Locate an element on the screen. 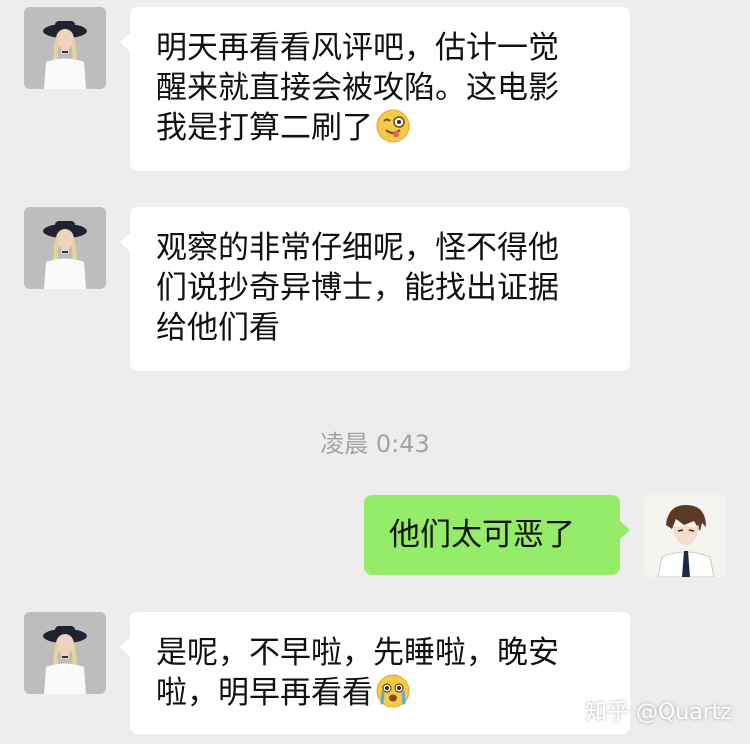  message-text-line: 他们太可恶了 is located at coordinates (482, 535).